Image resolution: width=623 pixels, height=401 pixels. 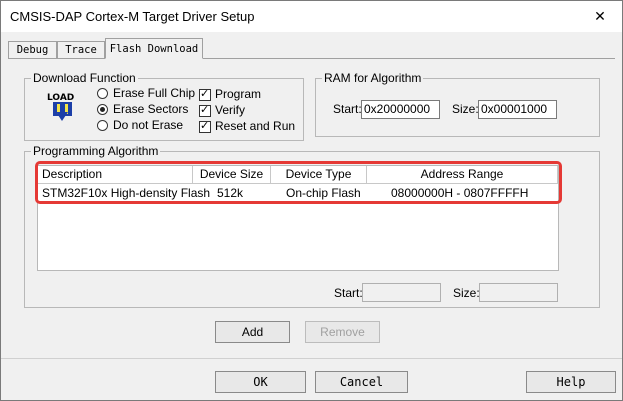 I want to click on verify-label: Verify, so click(x=230, y=110).